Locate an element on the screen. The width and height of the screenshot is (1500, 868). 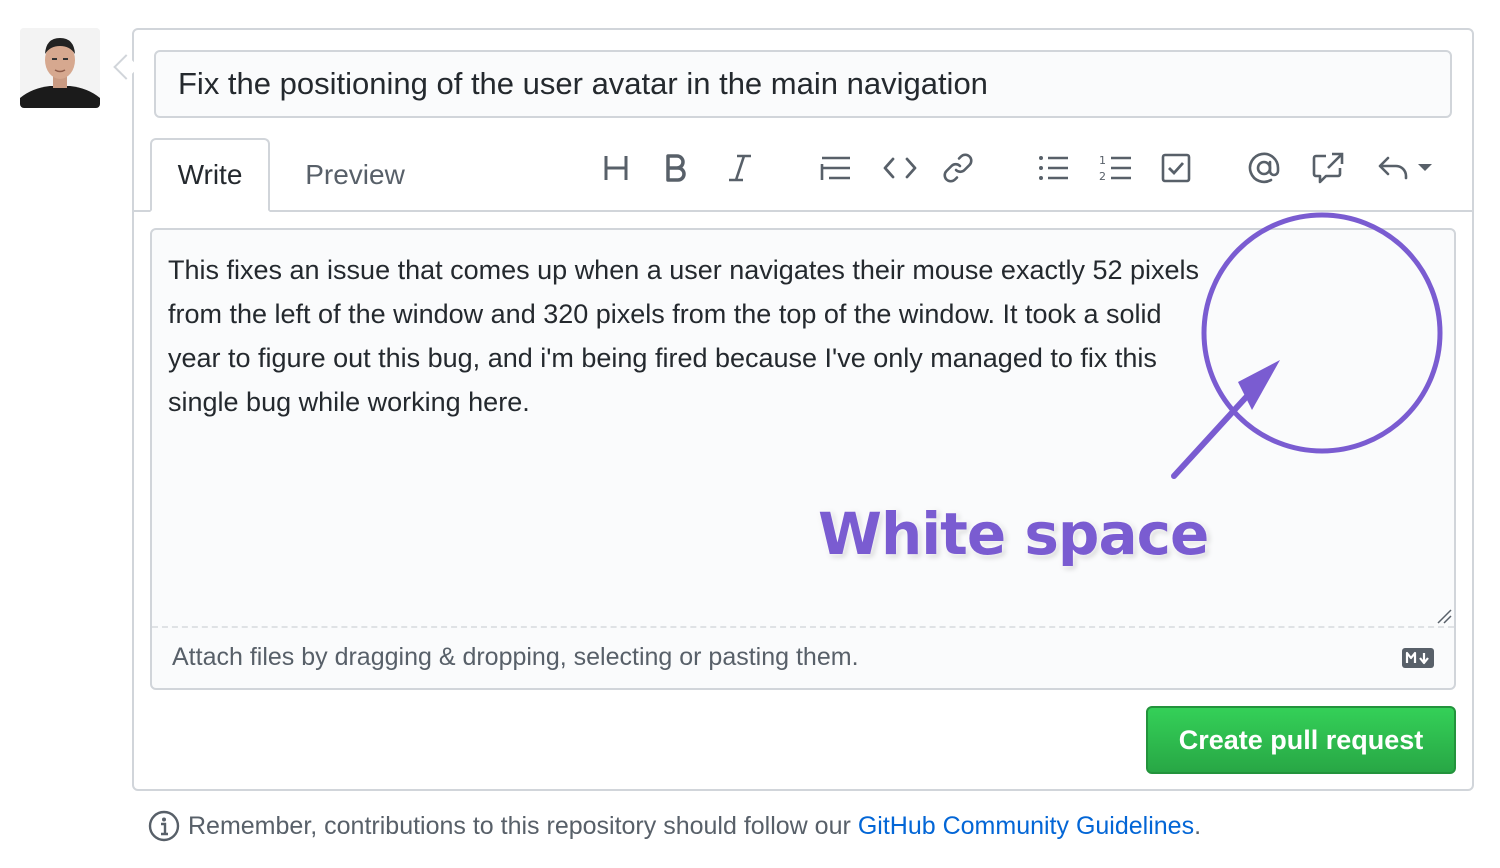
chevron-down-icon is located at coordinates (1425, 167).